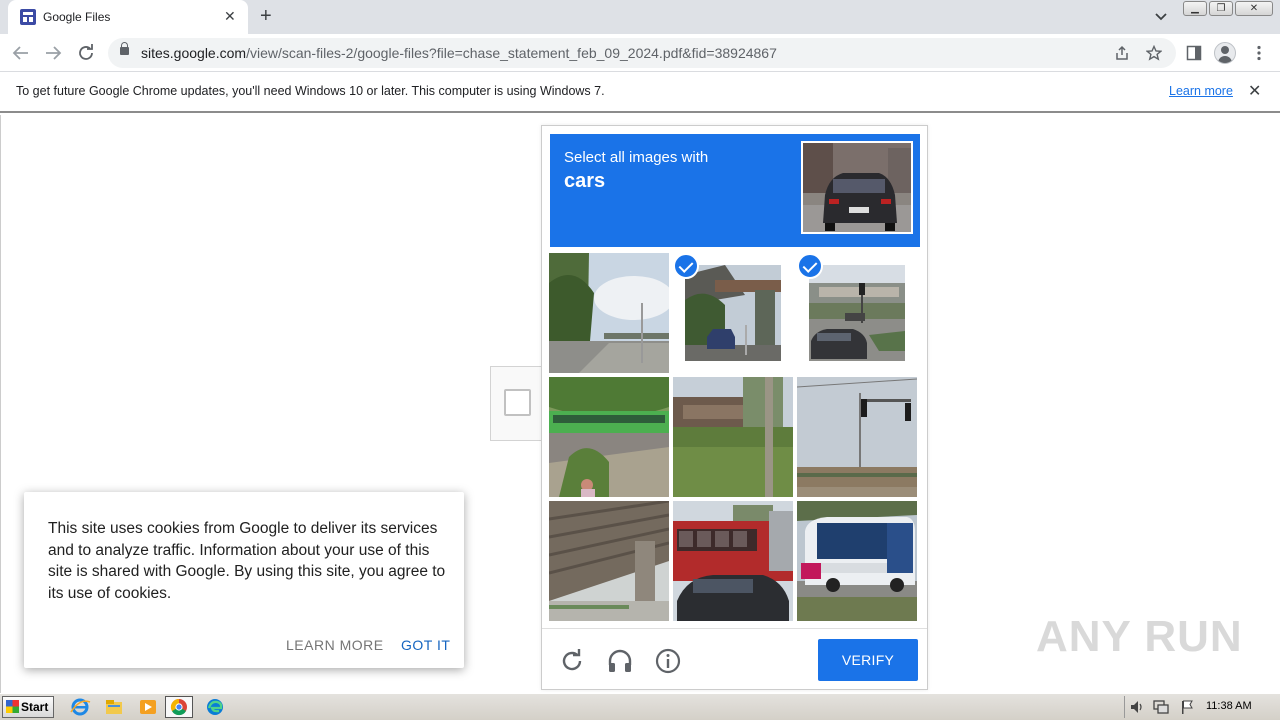 This screenshot has height=720, width=1280. What do you see at coordinates (21, 53) in the screenshot?
I see `back-arrow-icon` at bounding box center [21, 53].